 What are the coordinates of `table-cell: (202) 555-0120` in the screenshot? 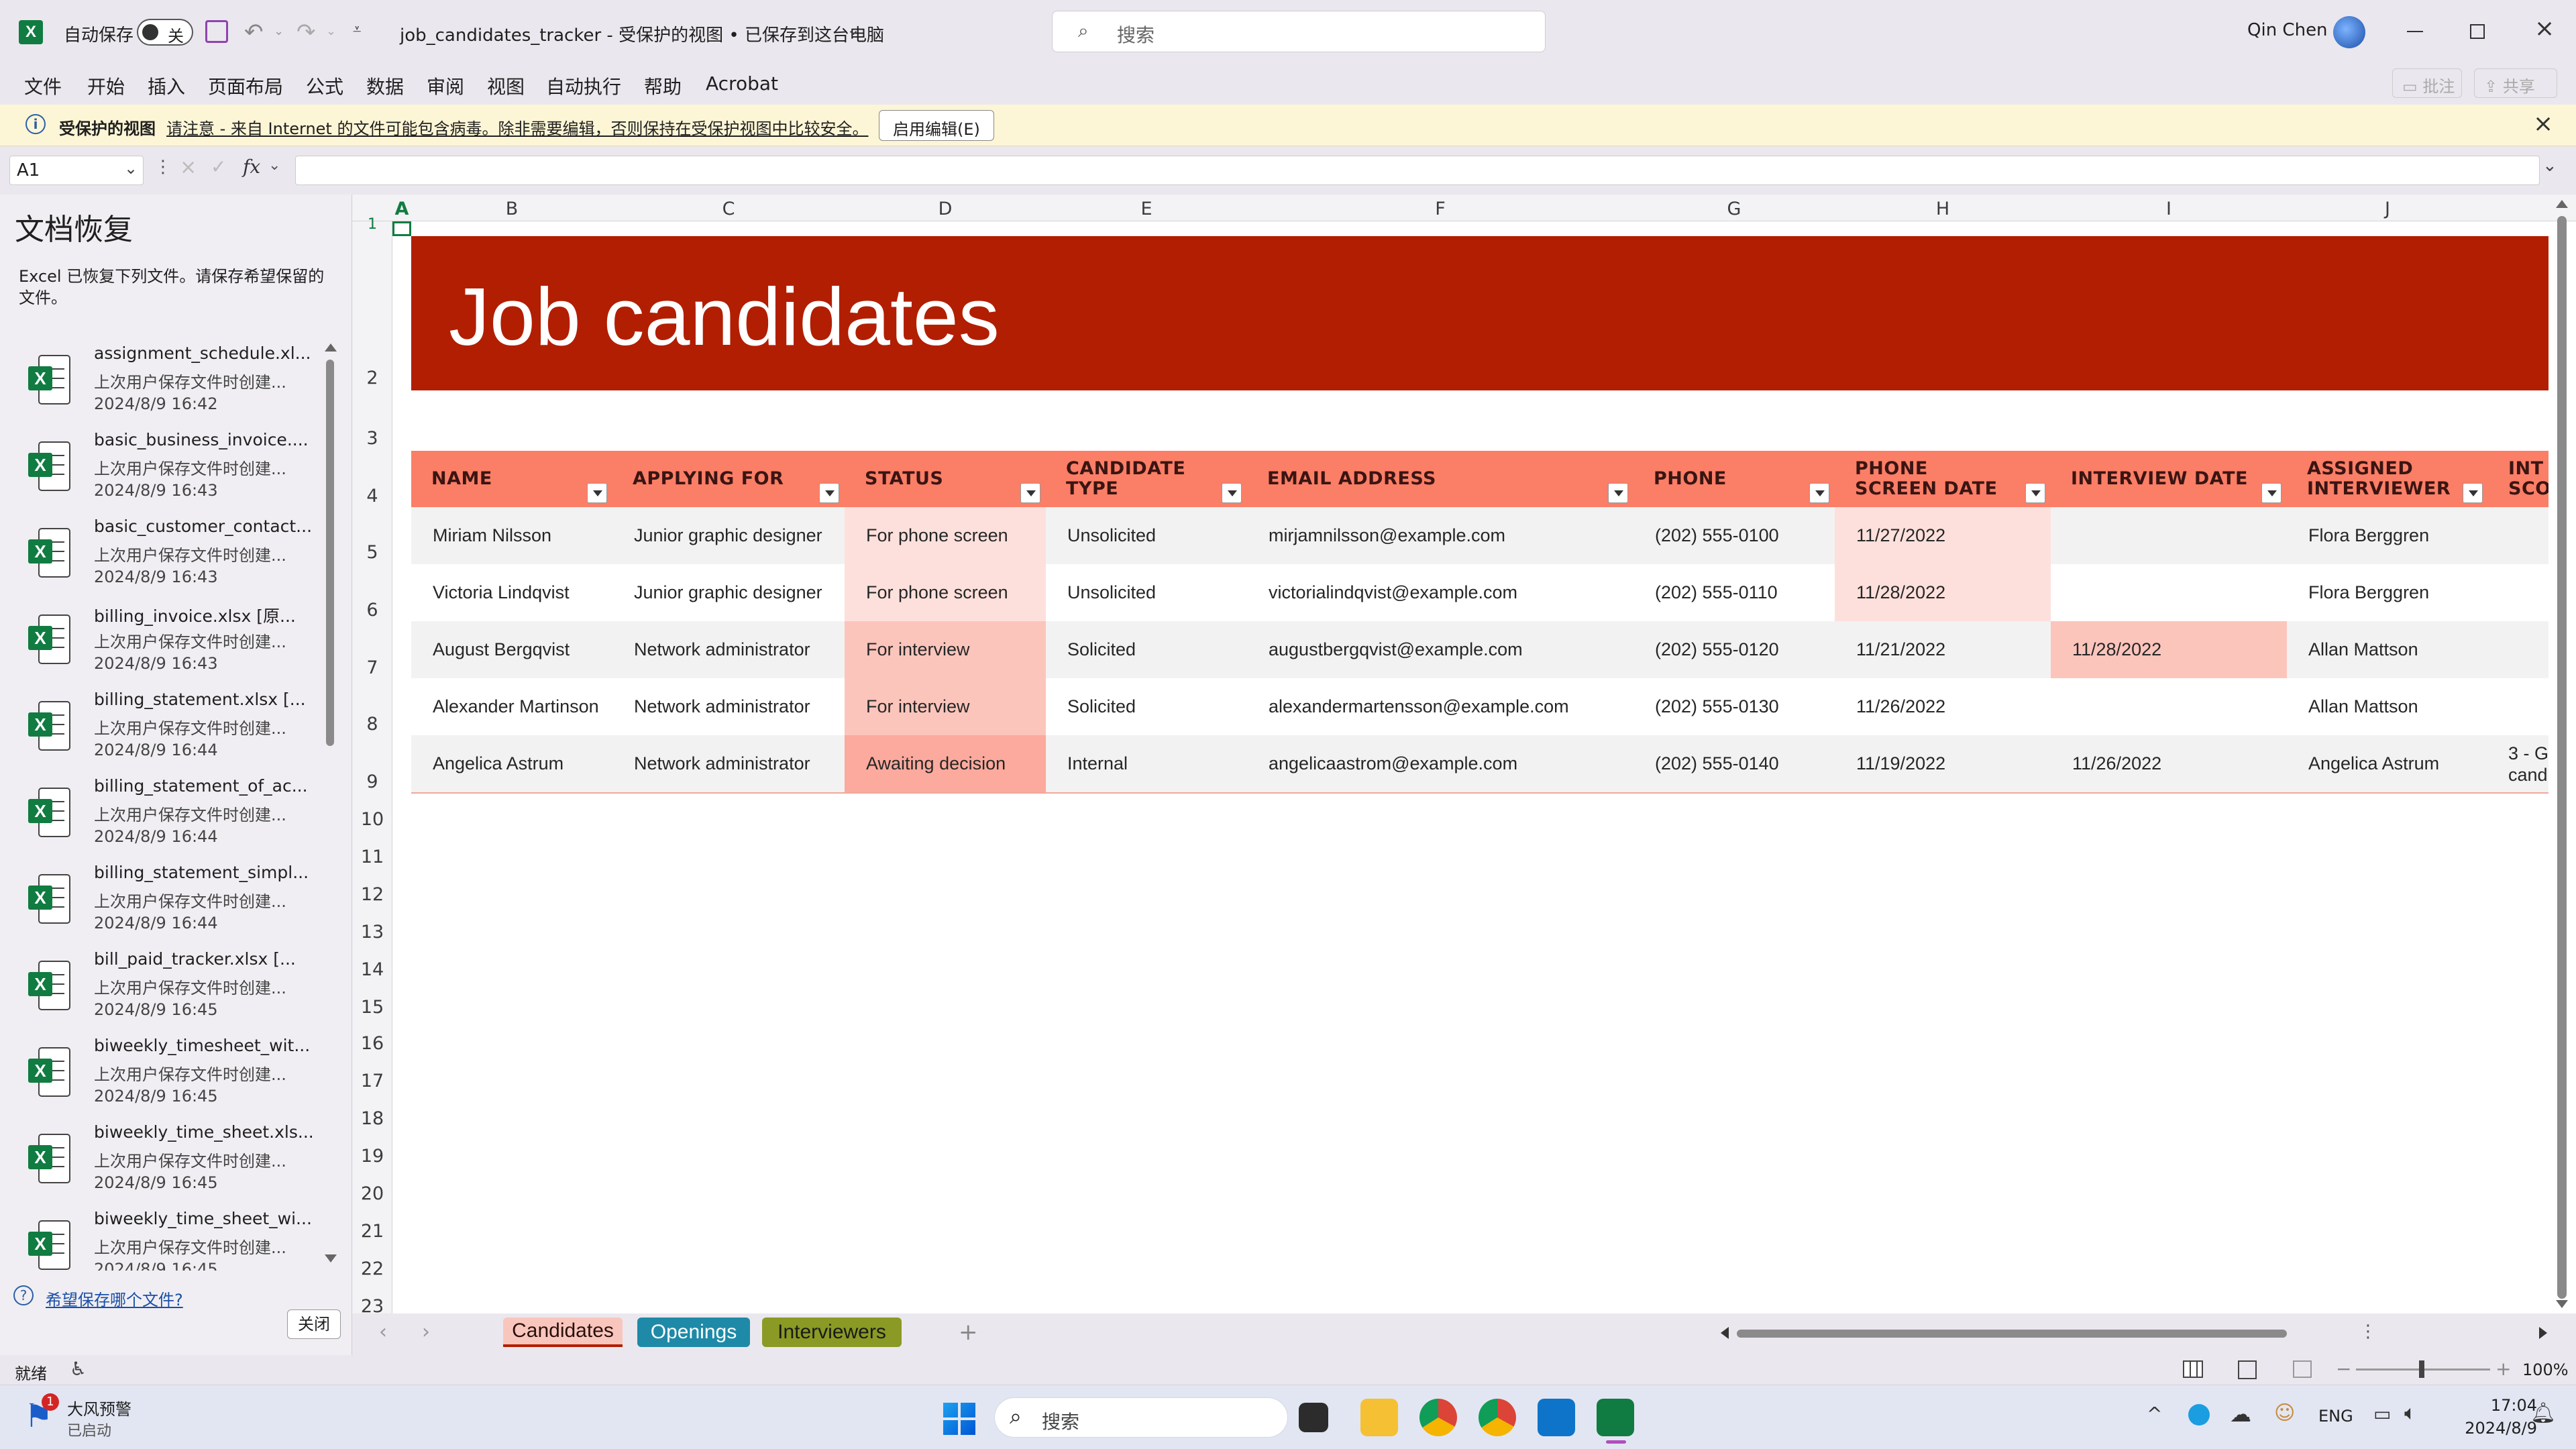 It's located at (1734, 649).